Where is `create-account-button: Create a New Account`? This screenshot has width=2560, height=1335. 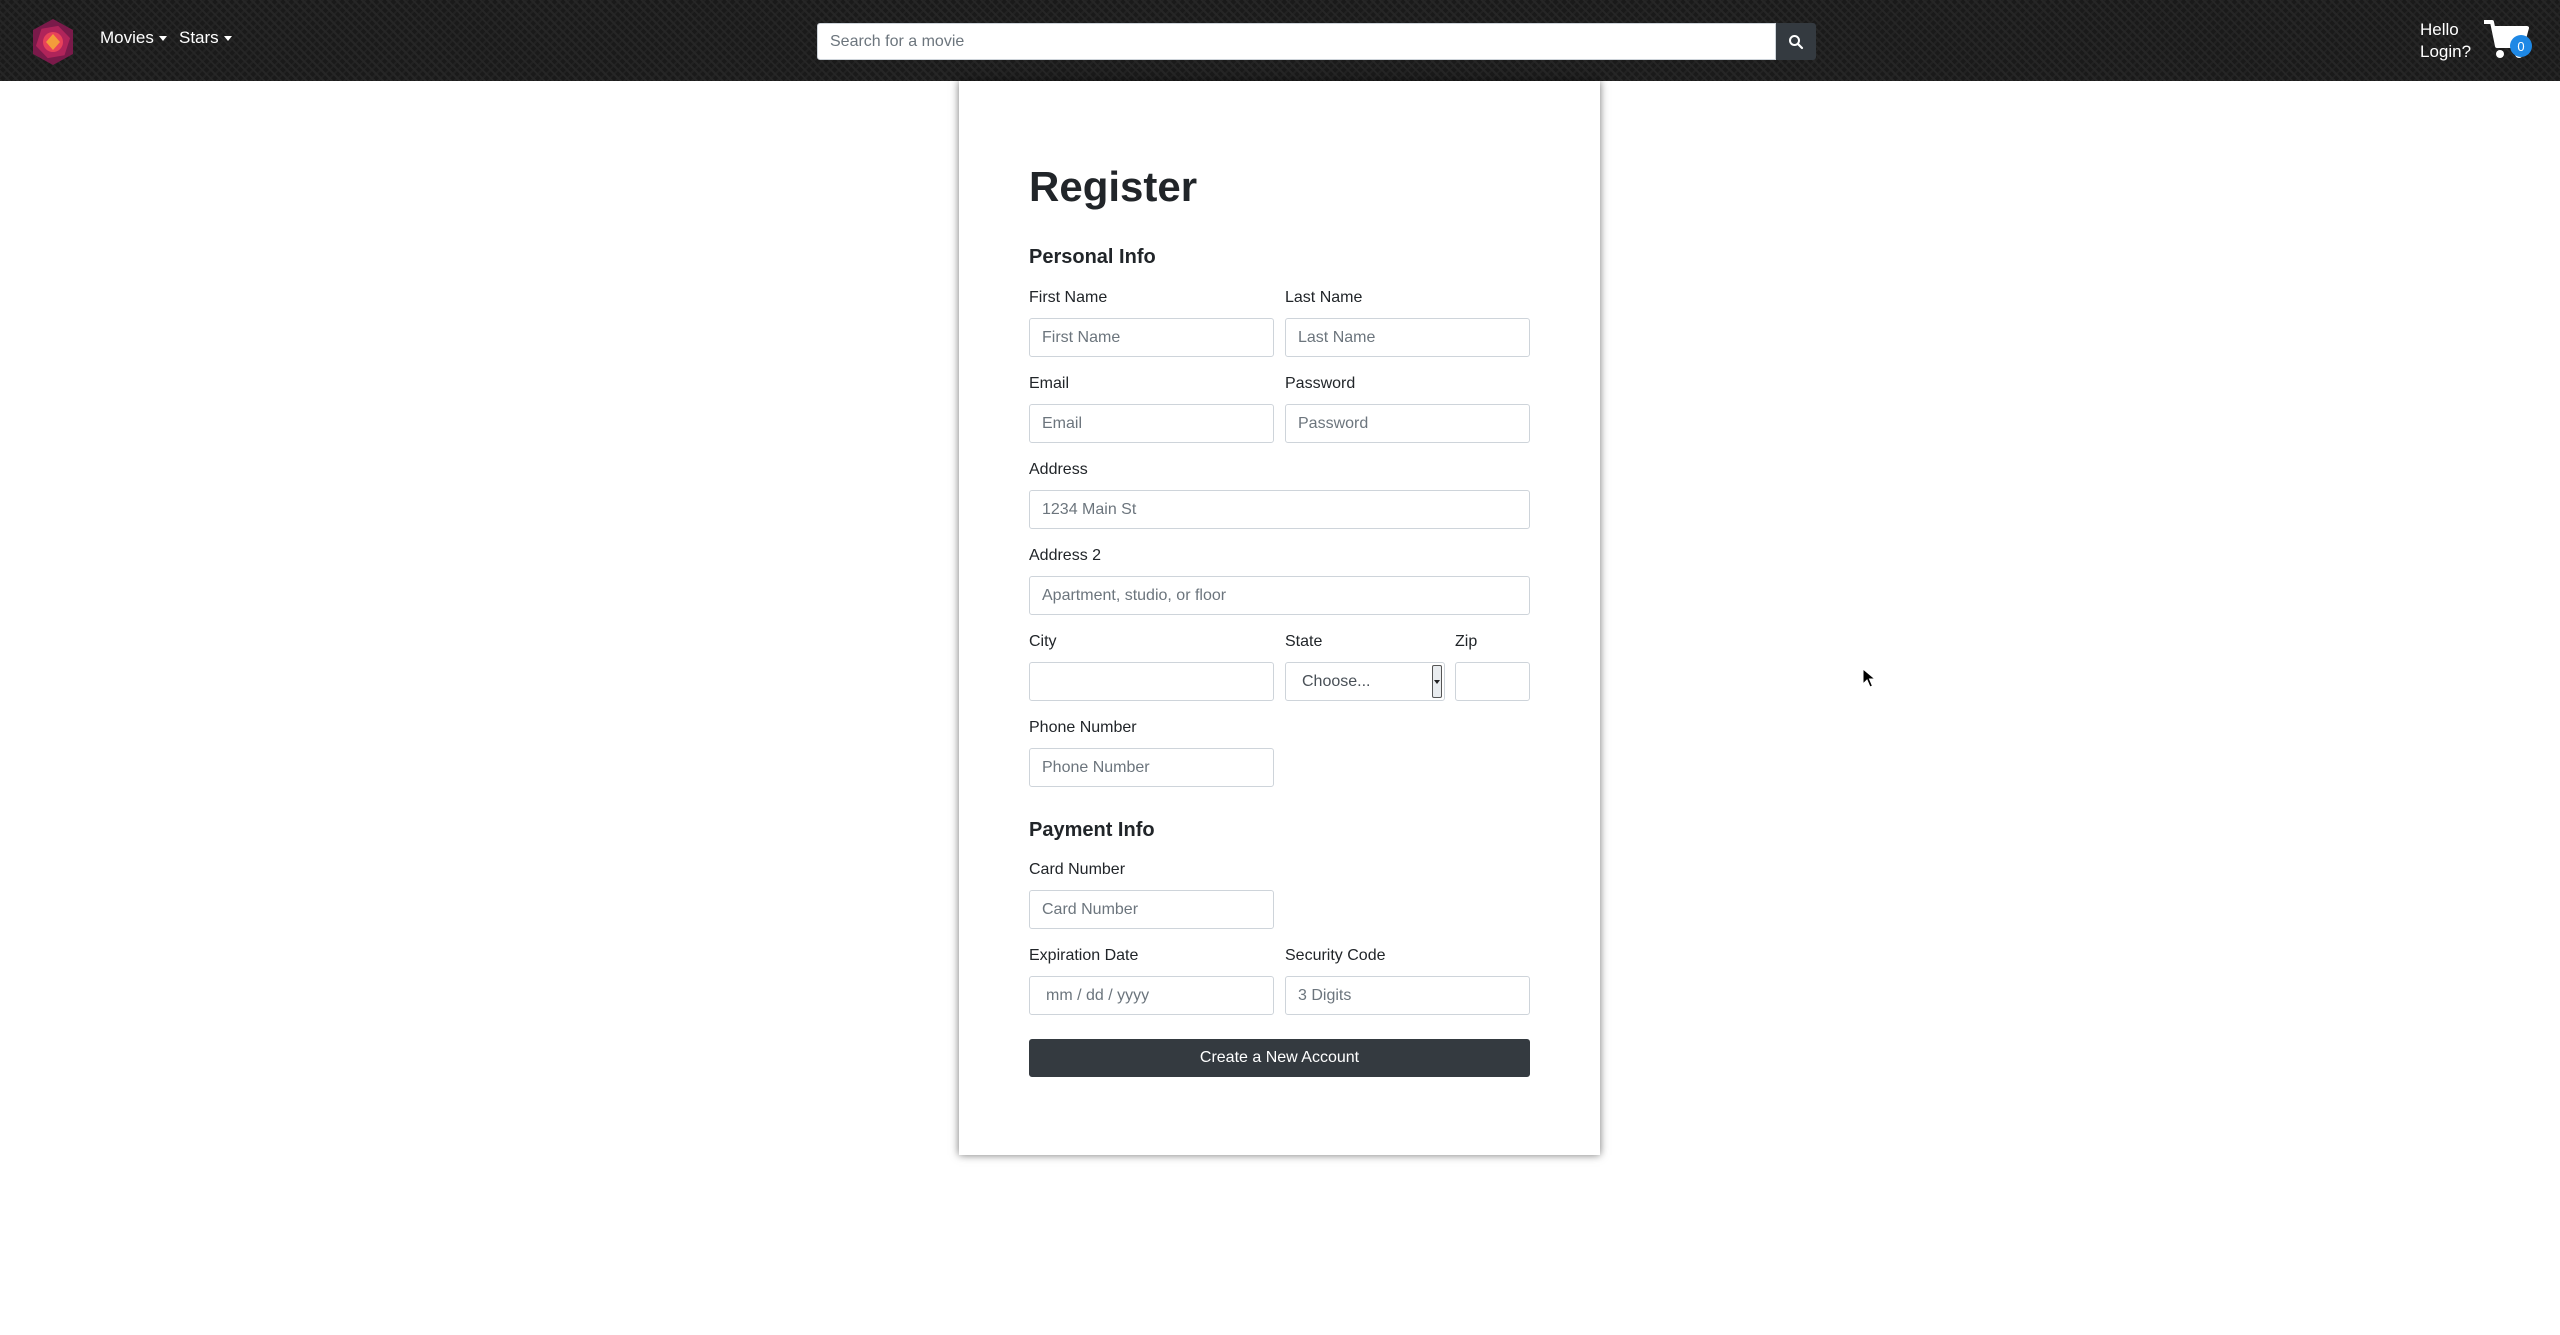 create-account-button: Create a New Account is located at coordinates (1279, 1058).